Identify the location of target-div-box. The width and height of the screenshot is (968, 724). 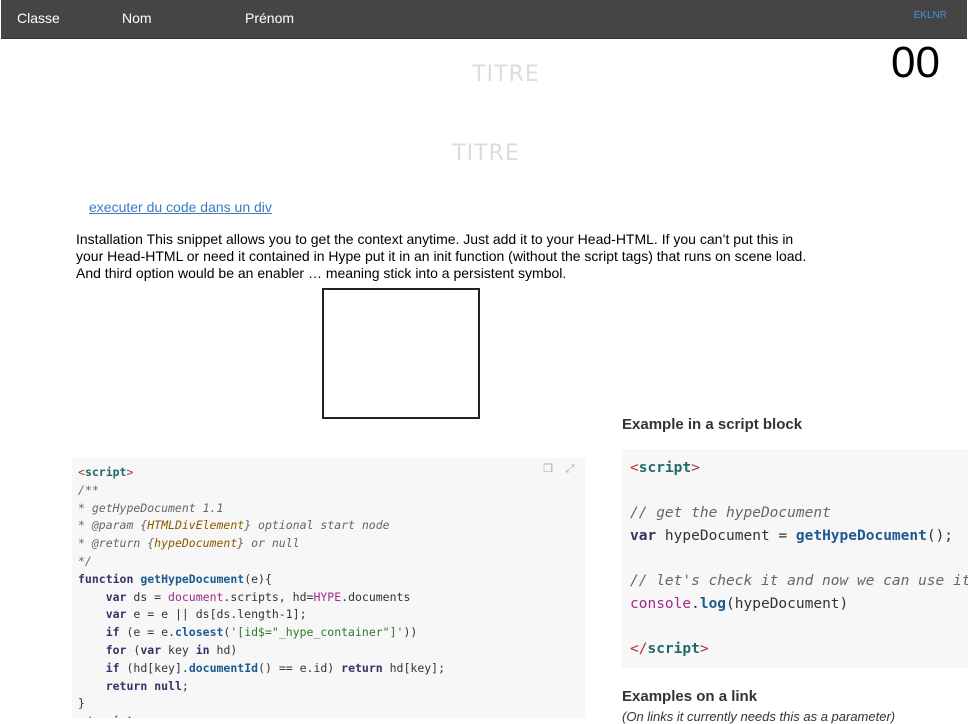
(401, 353).